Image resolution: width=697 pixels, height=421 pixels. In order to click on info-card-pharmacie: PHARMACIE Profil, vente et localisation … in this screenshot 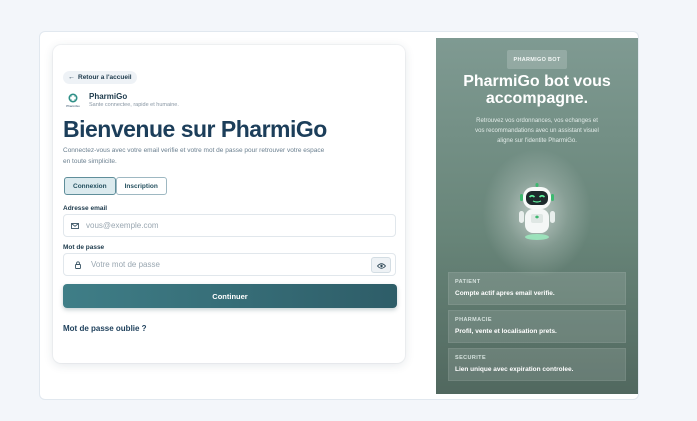, I will do `click(537, 326)`.